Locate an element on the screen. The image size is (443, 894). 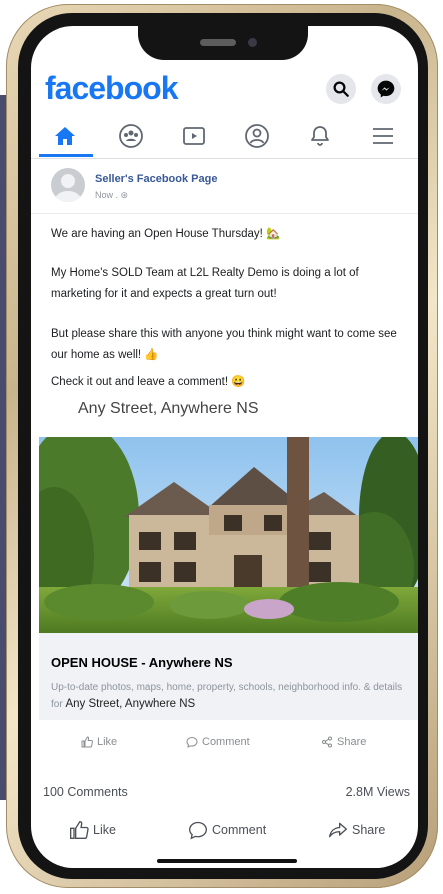
home-icon is located at coordinates (65, 136).